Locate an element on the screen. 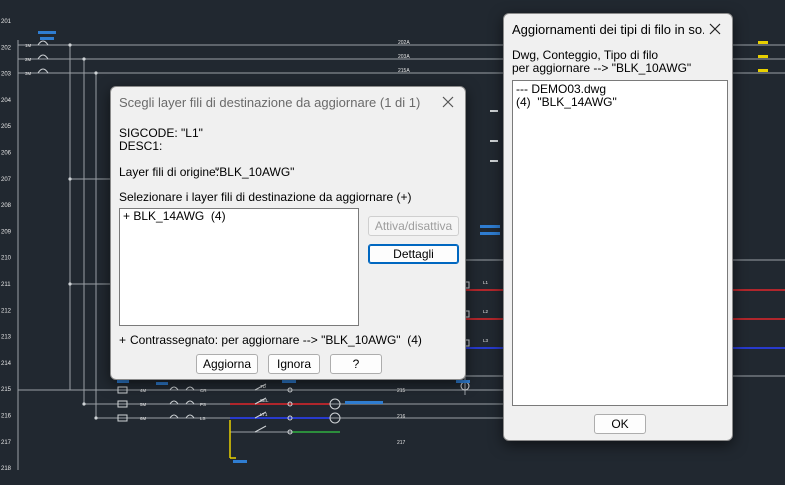 Image resolution: width=785 pixels, height=485 pixels. device-label: 6M is located at coordinates (143, 418).